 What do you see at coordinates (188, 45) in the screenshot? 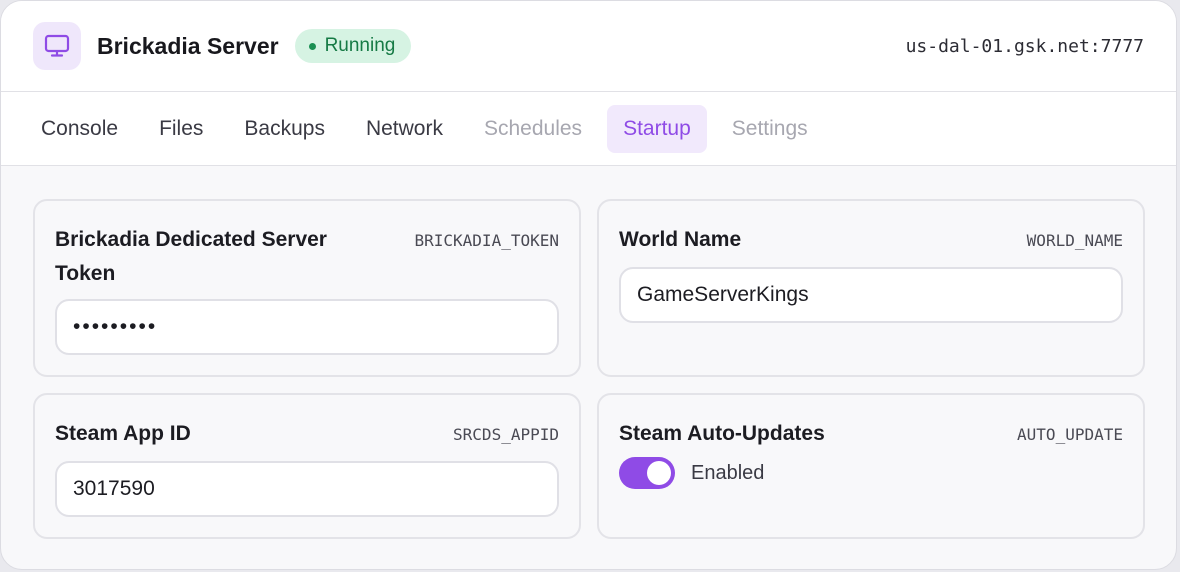
I see `page-title: Brickadia Server` at bounding box center [188, 45].